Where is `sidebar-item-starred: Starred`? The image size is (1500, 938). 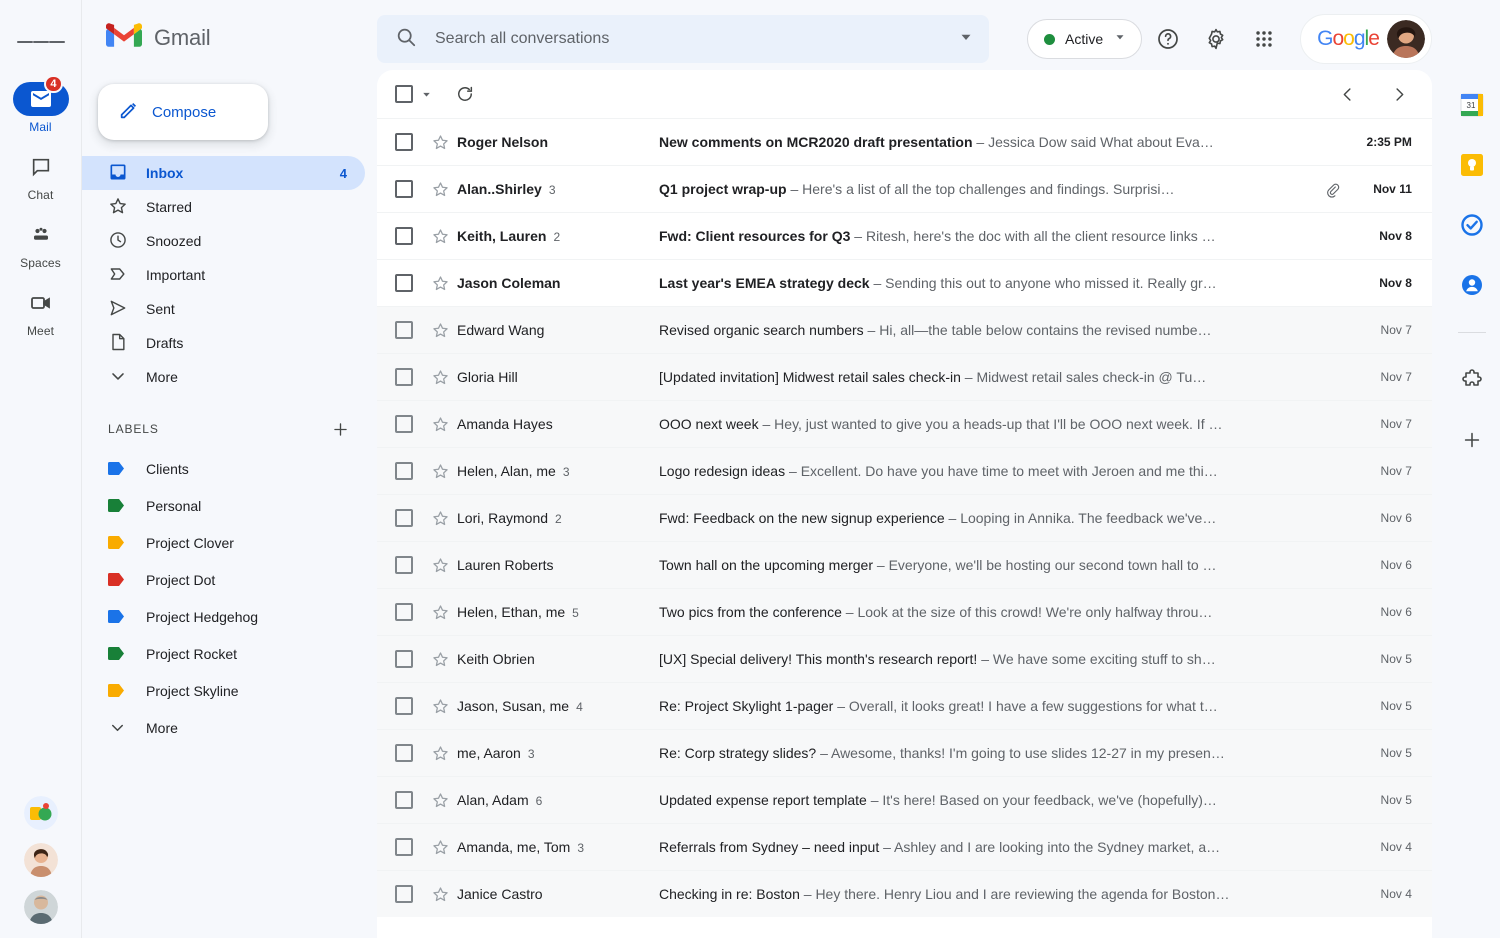 sidebar-item-starred: Starred is located at coordinates (223, 207).